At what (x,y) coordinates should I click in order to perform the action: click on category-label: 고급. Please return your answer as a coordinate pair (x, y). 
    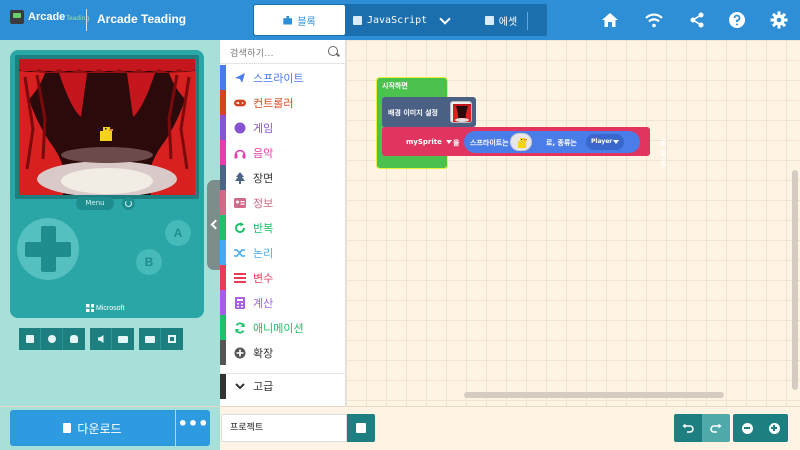
    Looking at the image, I should click on (263, 386).